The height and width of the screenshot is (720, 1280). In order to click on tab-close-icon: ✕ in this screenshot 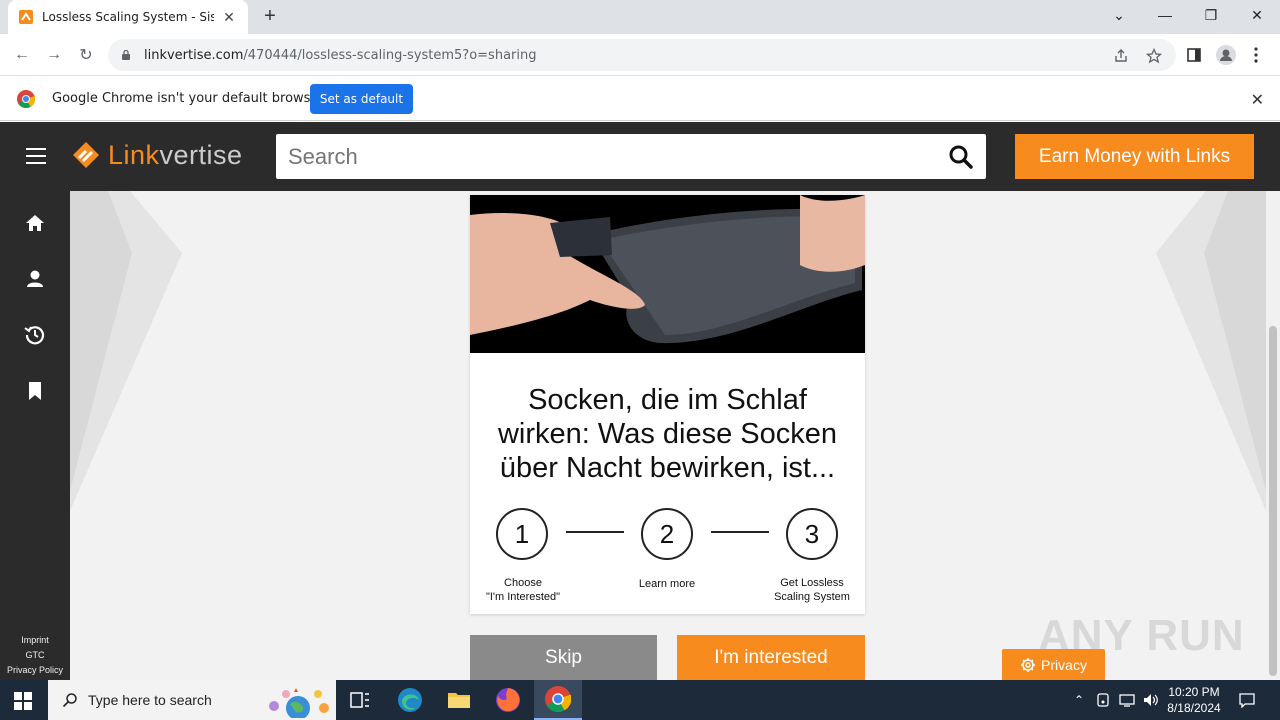, I will do `click(229, 17)`.